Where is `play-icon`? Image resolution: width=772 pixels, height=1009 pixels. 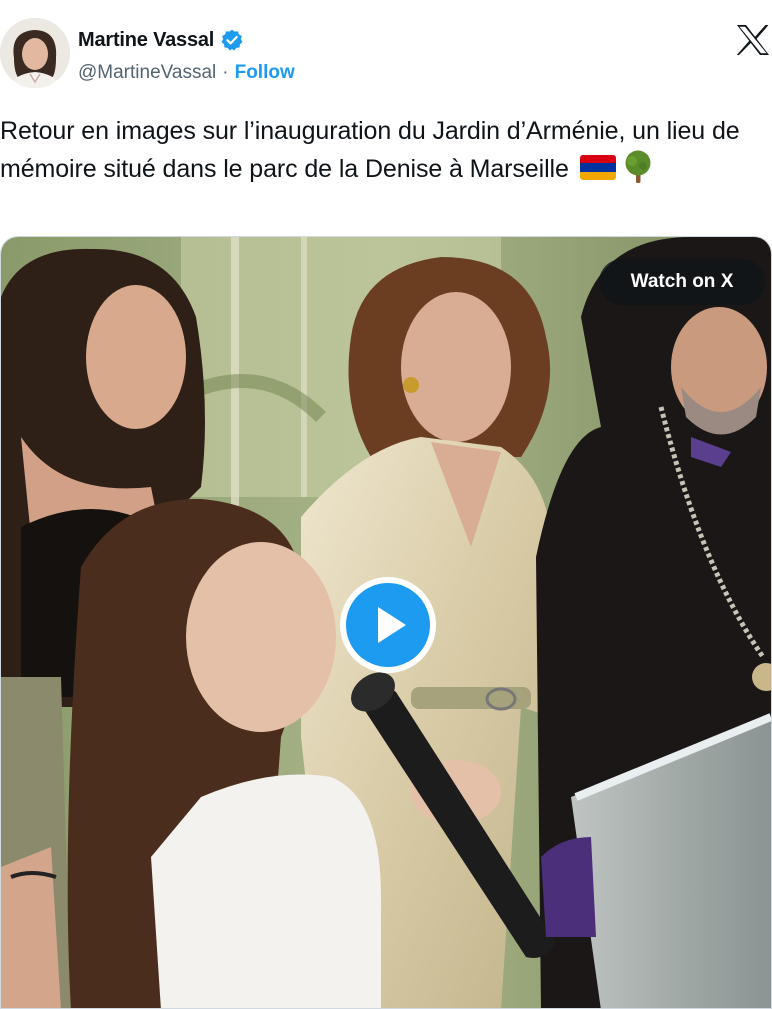
play-icon is located at coordinates (388, 625).